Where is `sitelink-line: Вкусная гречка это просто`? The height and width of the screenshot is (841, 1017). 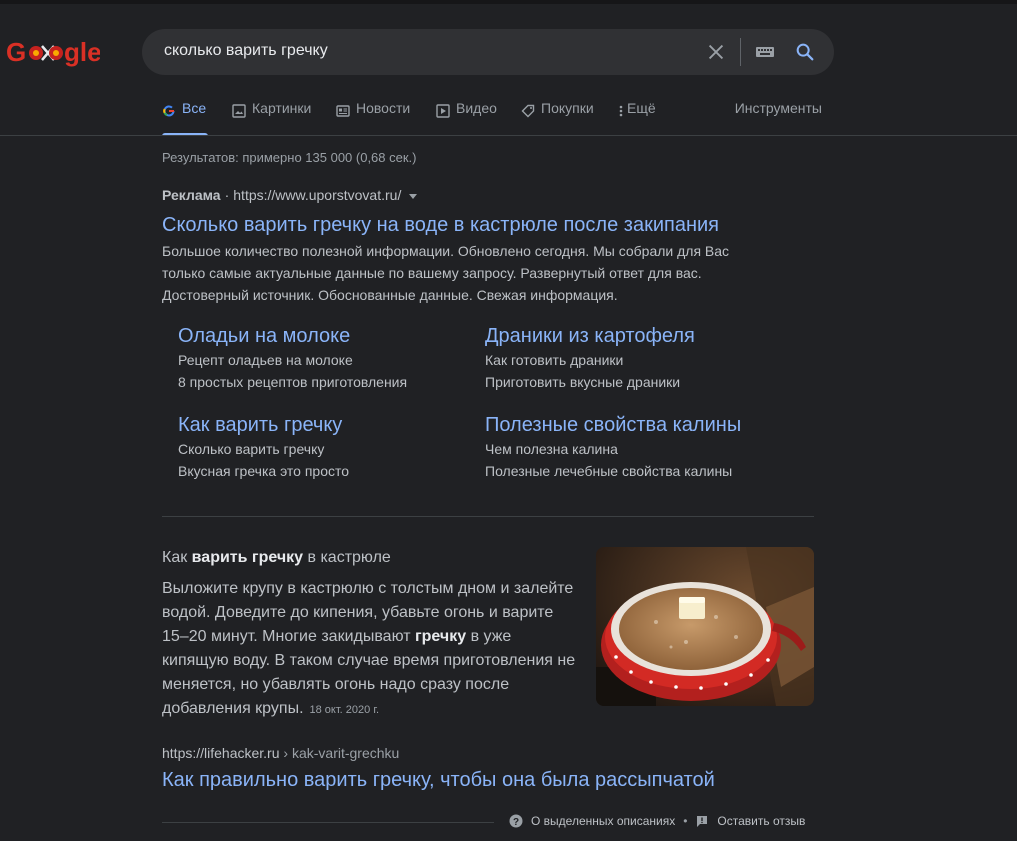
sitelink-line: Вкусная гречка это просто is located at coordinates (264, 471).